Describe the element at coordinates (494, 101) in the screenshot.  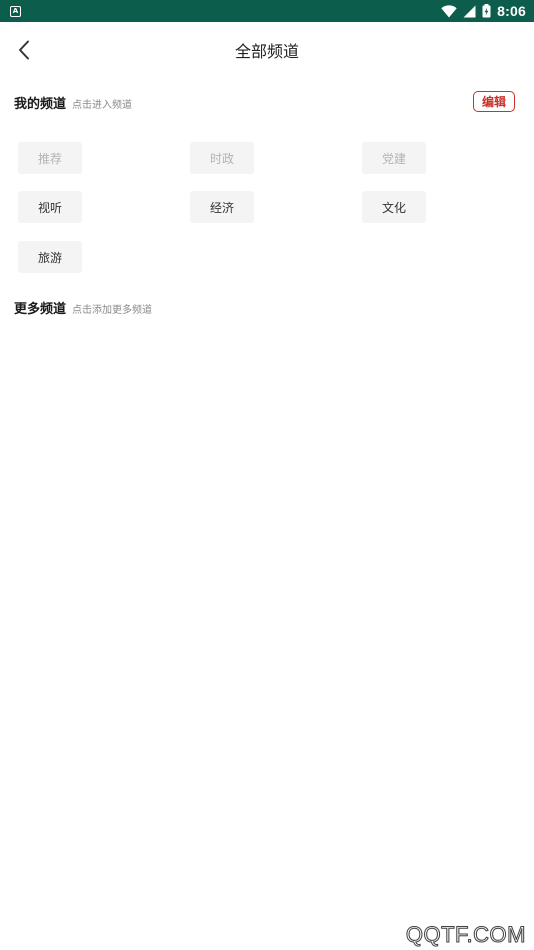
I see `edit-button: 编辑` at that location.